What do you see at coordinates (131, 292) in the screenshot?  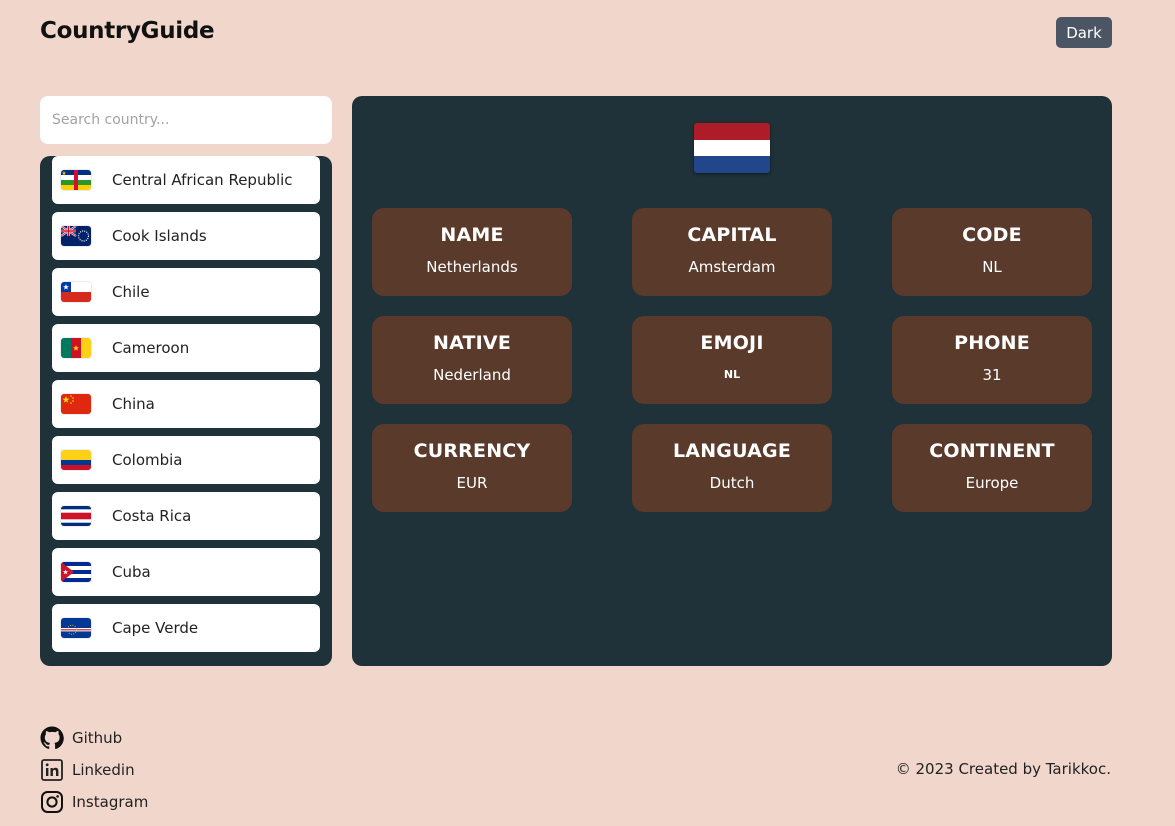 I see `country-name: Chile` at bounding box center [131, 292].